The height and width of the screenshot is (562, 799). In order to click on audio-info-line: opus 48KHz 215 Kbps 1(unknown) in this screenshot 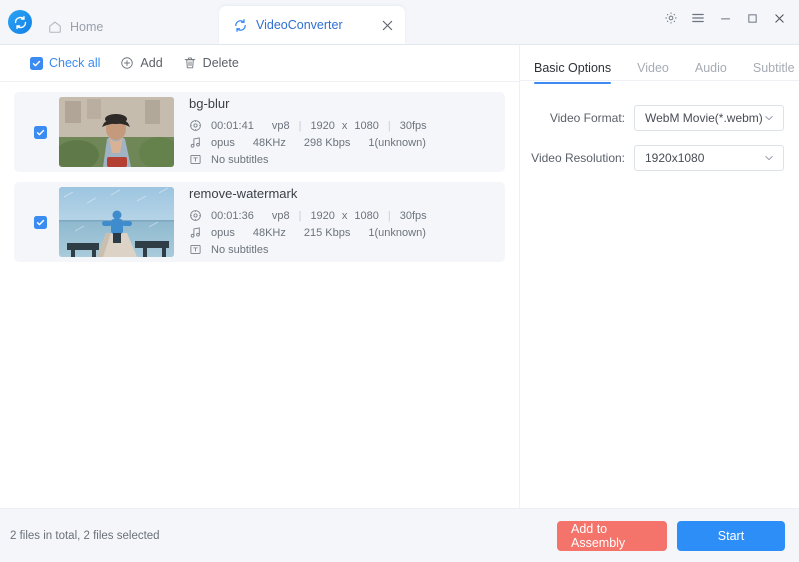, I will do `click(342, 232)`.